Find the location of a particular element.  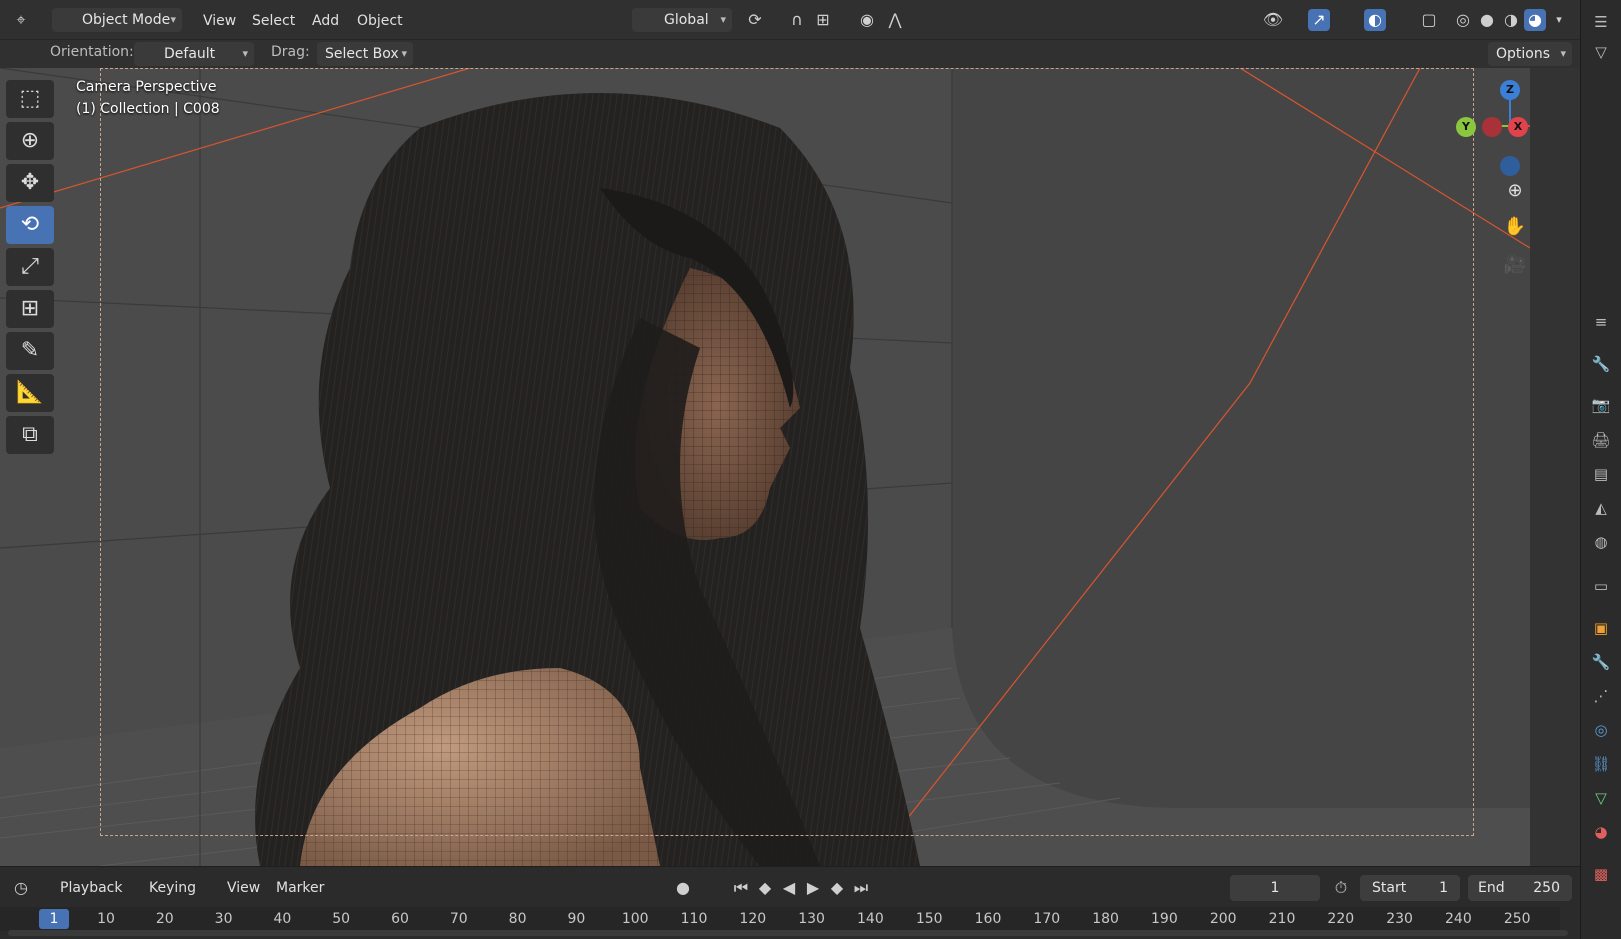

properties-tab-strip: ☰ ▽ ≡ 🔧 📷 🖨 ▤ ◭ ◍ ▭ ▣ 🔧 ⋰ ◎ ⛓ ▽ ◕ ▩ is located at coordinates (1600, 469).